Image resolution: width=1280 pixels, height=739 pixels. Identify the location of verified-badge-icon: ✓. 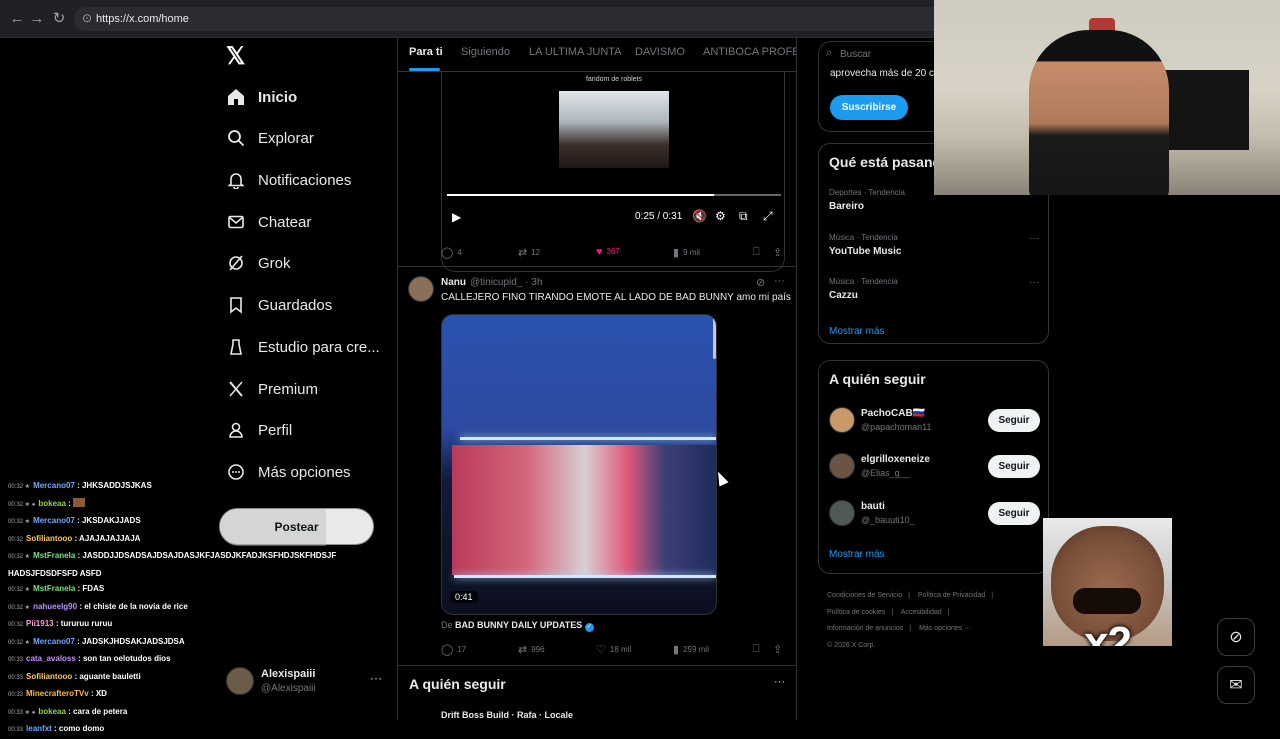
(589, 627).